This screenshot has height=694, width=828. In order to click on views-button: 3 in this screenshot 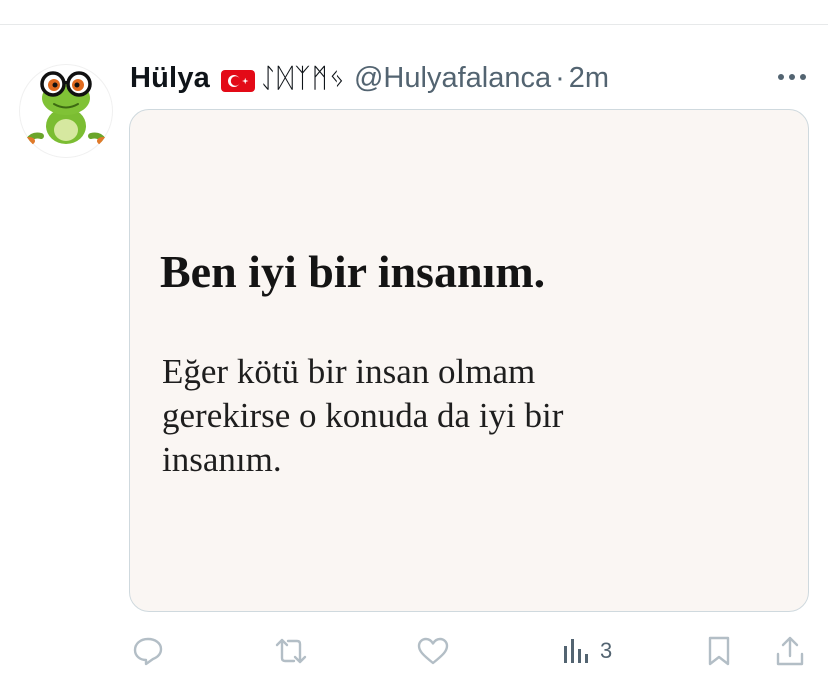, I will do `click(587, 651)`.